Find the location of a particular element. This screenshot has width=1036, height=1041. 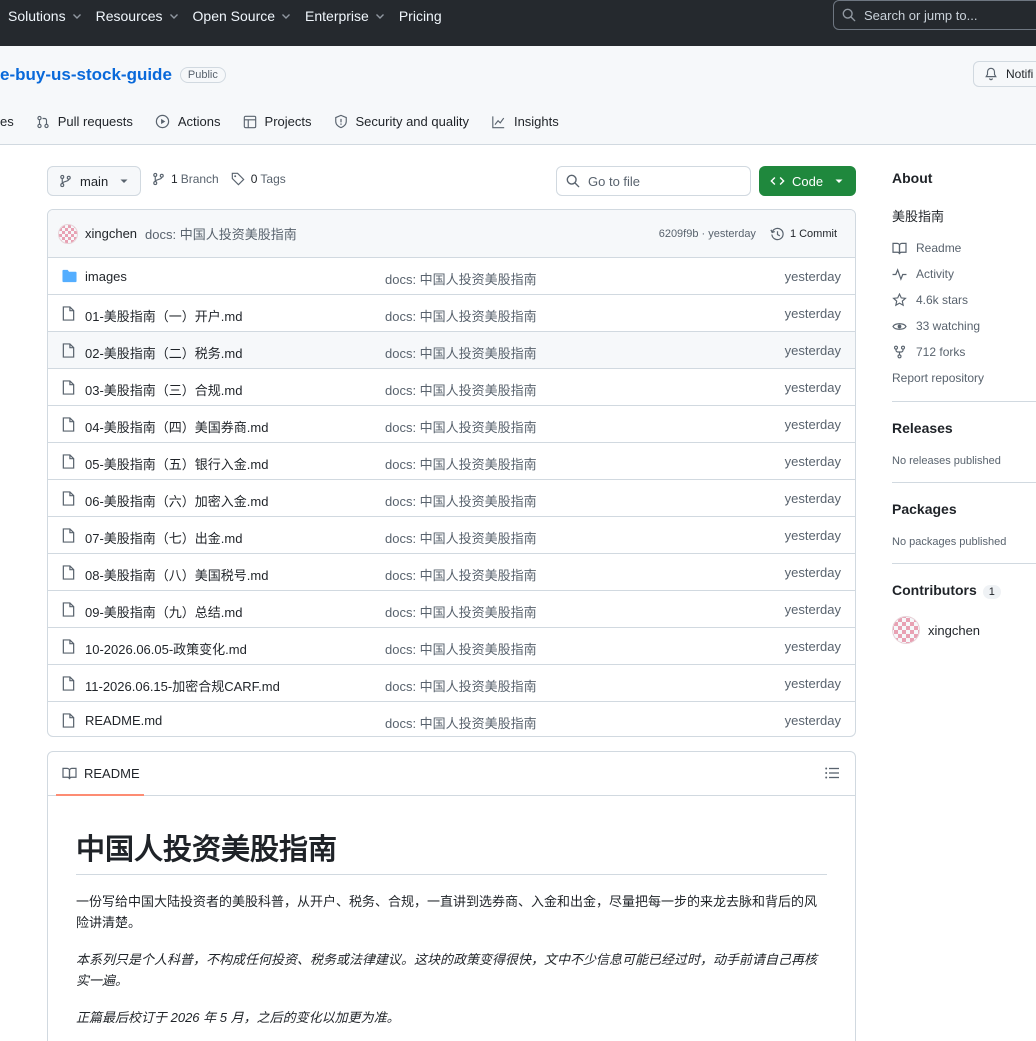

tab-code: es is located at coordinates (7, 121).